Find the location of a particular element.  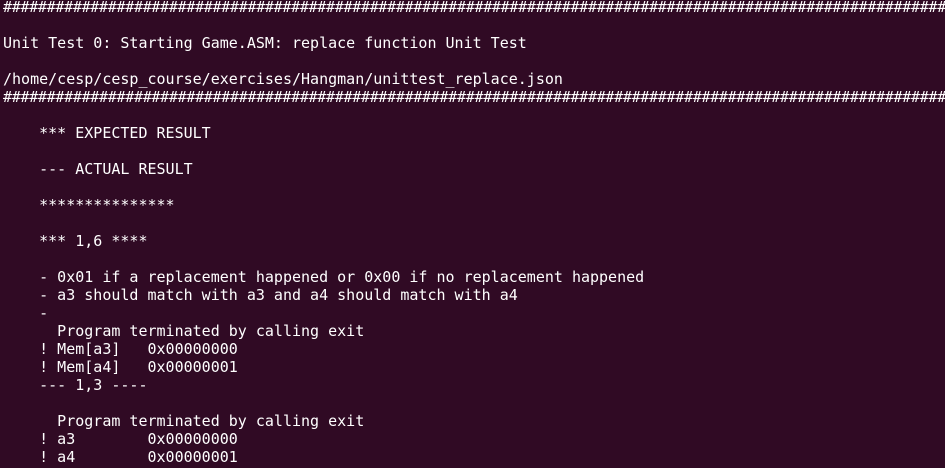

diff-line: ! Mem[a4] 0x00000001 is located at coordinates (120, 367).